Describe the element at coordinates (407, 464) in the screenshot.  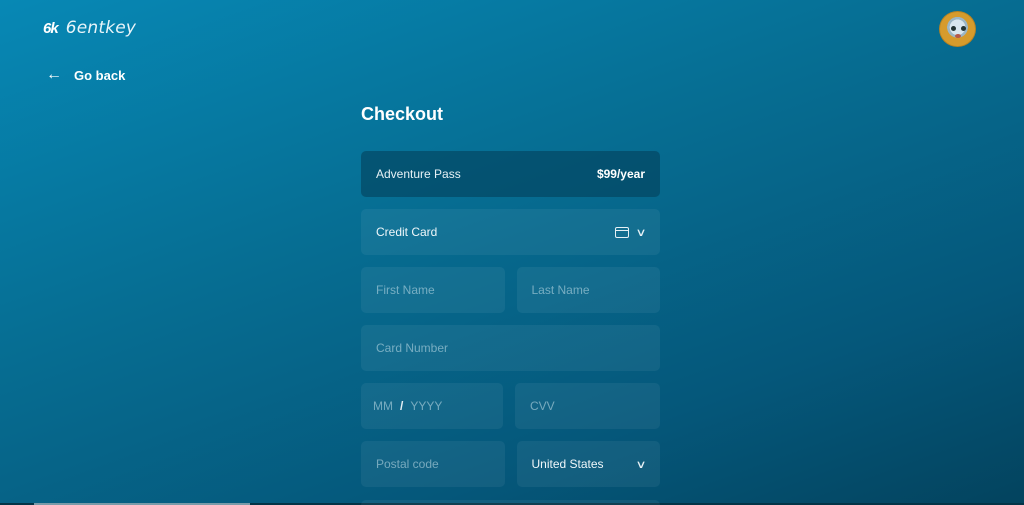
I see `postal-code-placeholder: Postal code` at that location.